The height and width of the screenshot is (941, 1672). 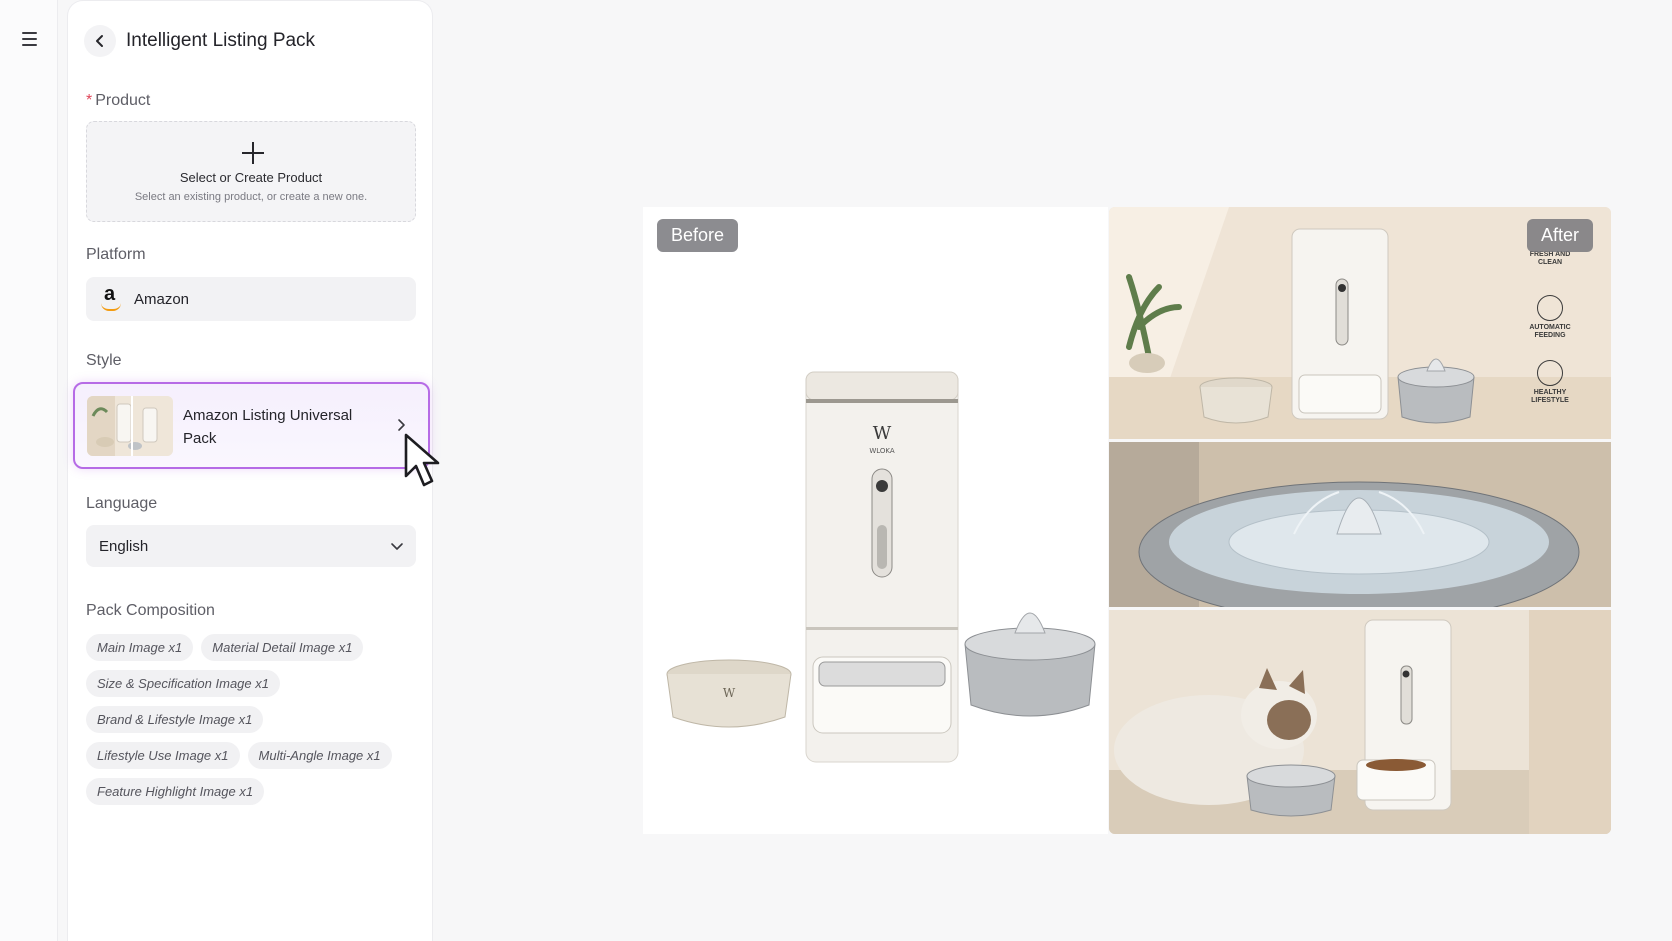 I want to click on heart-icon, so click(x=1550, y=373).